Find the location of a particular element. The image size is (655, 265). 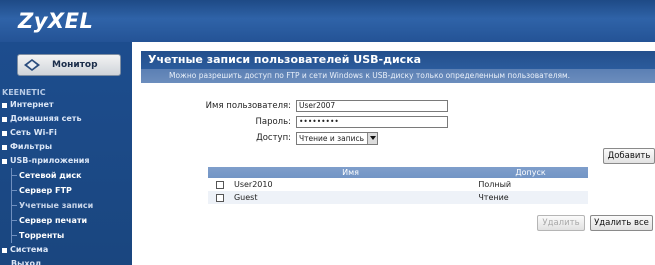

table-row: User2010 Полный is located at coordinates (398, 184).